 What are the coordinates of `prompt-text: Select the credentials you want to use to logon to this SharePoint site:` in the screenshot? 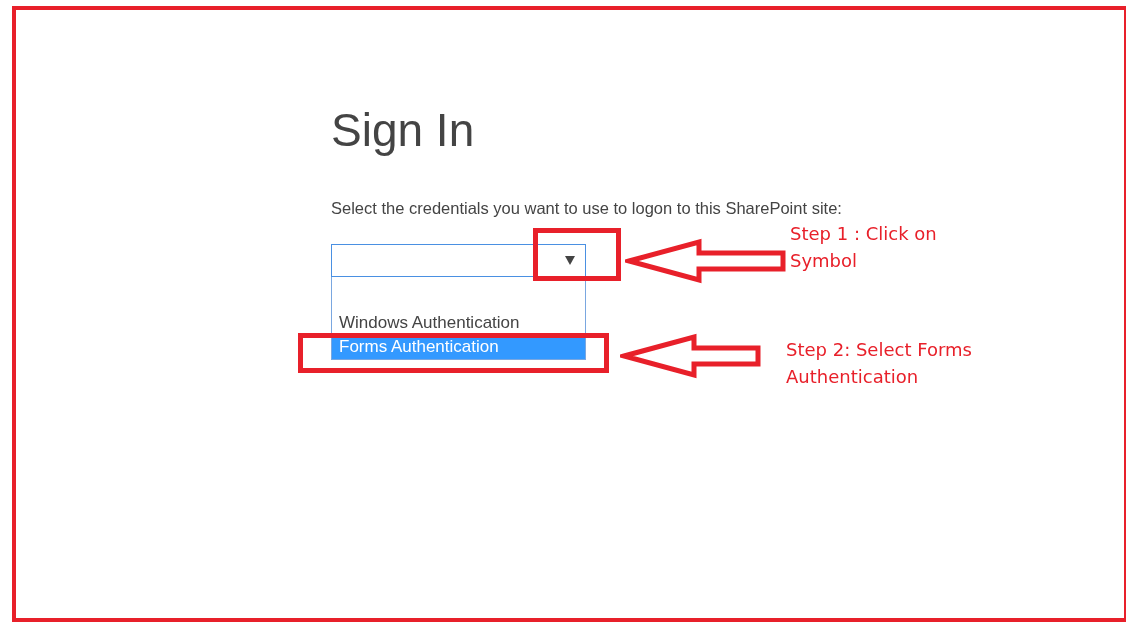 It's located at (587, 208).